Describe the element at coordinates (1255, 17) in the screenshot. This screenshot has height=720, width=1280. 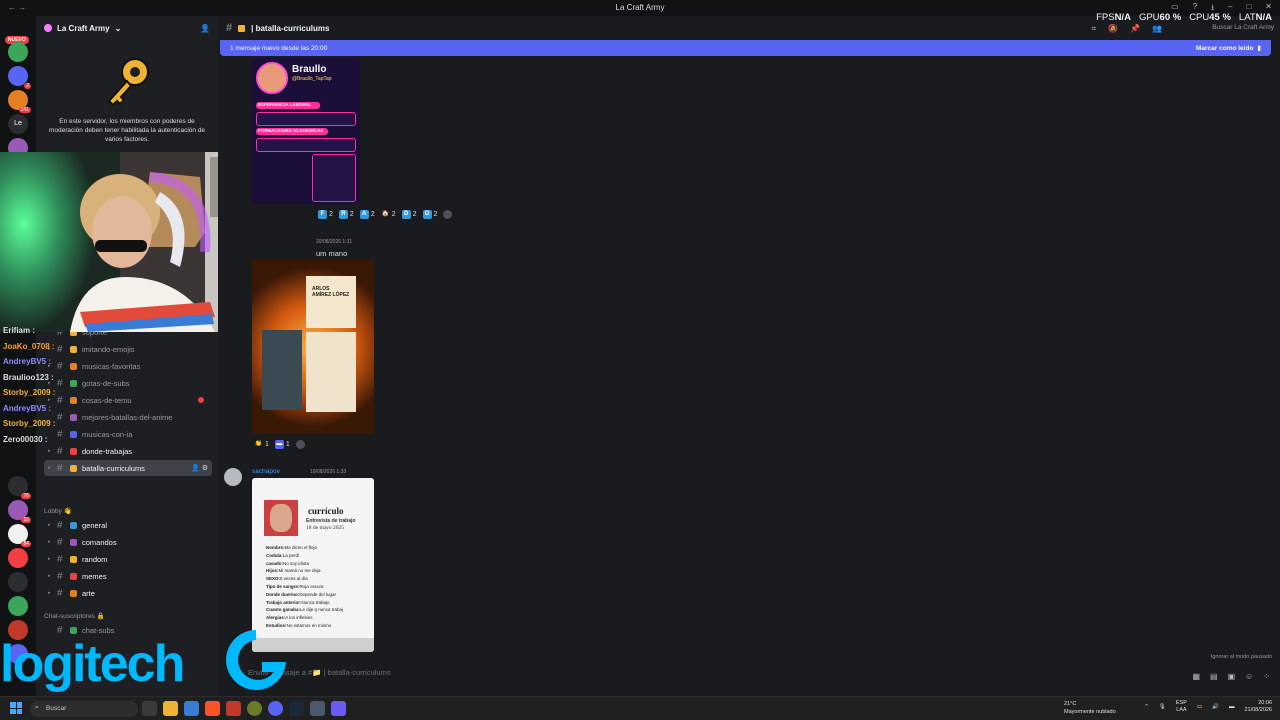
I see `stat-lat: LATN/A` at that location.